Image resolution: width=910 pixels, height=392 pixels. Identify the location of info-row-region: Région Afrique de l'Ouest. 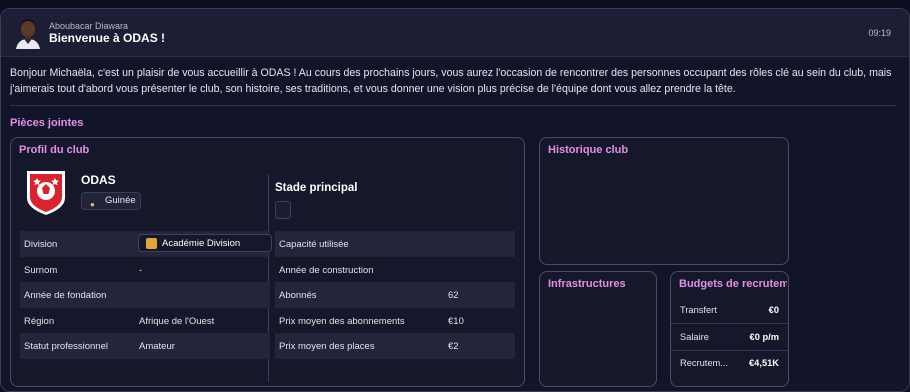
(145, 321).